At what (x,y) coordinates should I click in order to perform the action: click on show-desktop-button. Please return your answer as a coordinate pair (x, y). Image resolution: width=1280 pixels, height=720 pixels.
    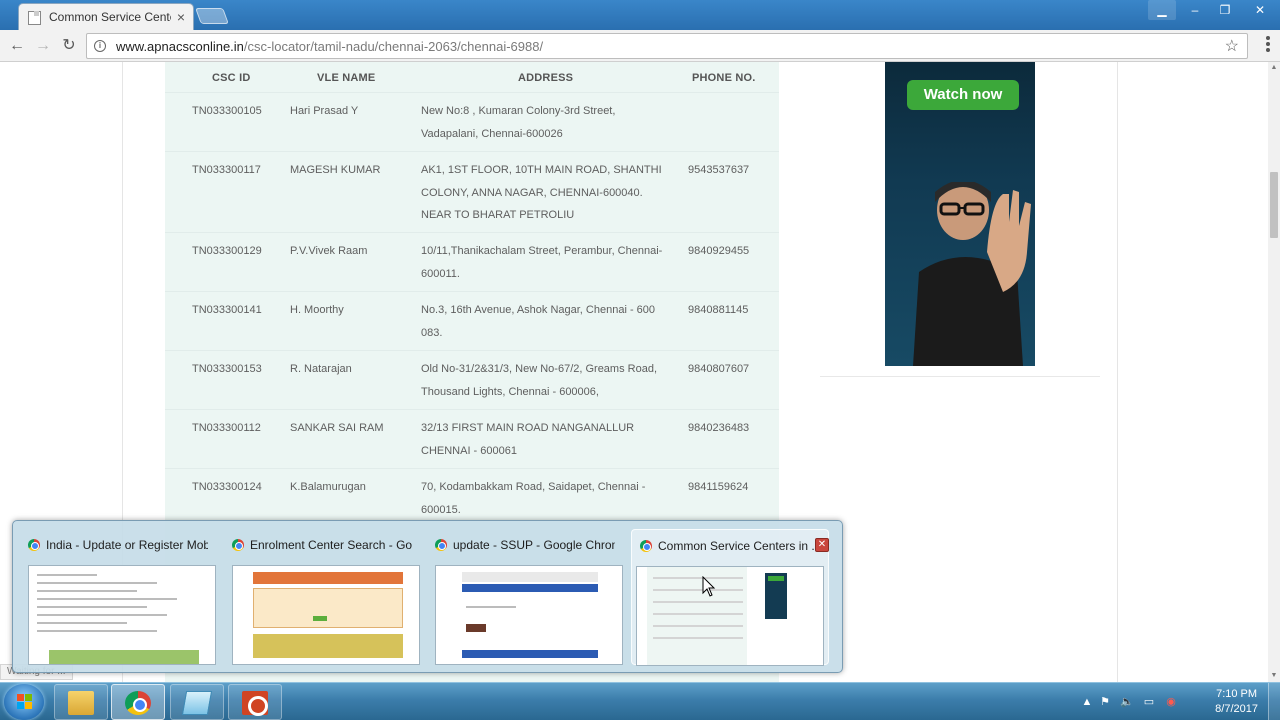
    Looking at the image, I should click on (1274, 701).